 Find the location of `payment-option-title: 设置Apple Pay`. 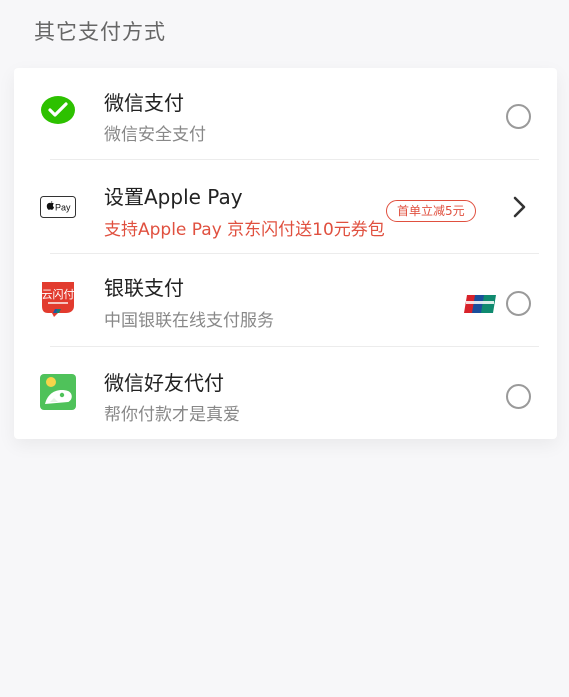

payment-option-title: 设置Apple Pay is located at coordinates (173, 197).